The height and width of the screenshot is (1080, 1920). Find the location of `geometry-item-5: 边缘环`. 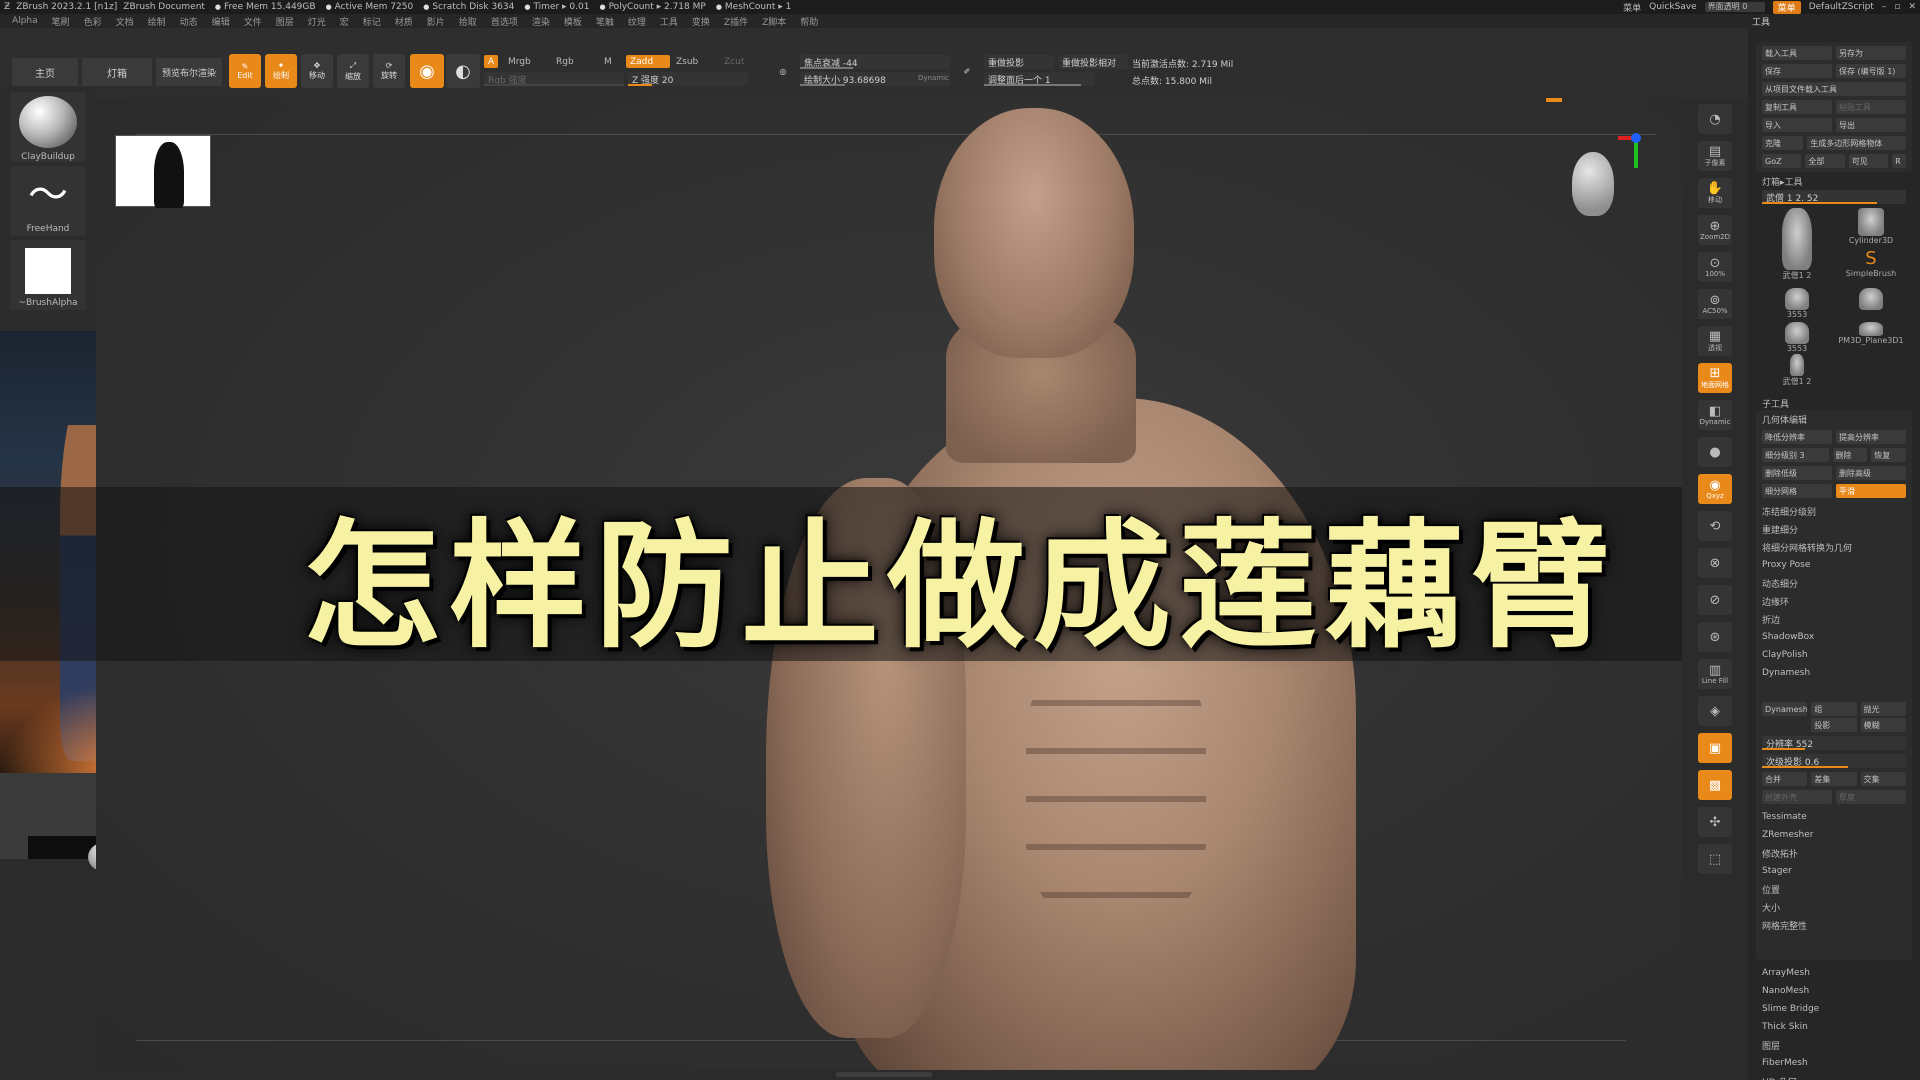

geometry-item-5: 边缘环 is located at coordinates (1775, 601).